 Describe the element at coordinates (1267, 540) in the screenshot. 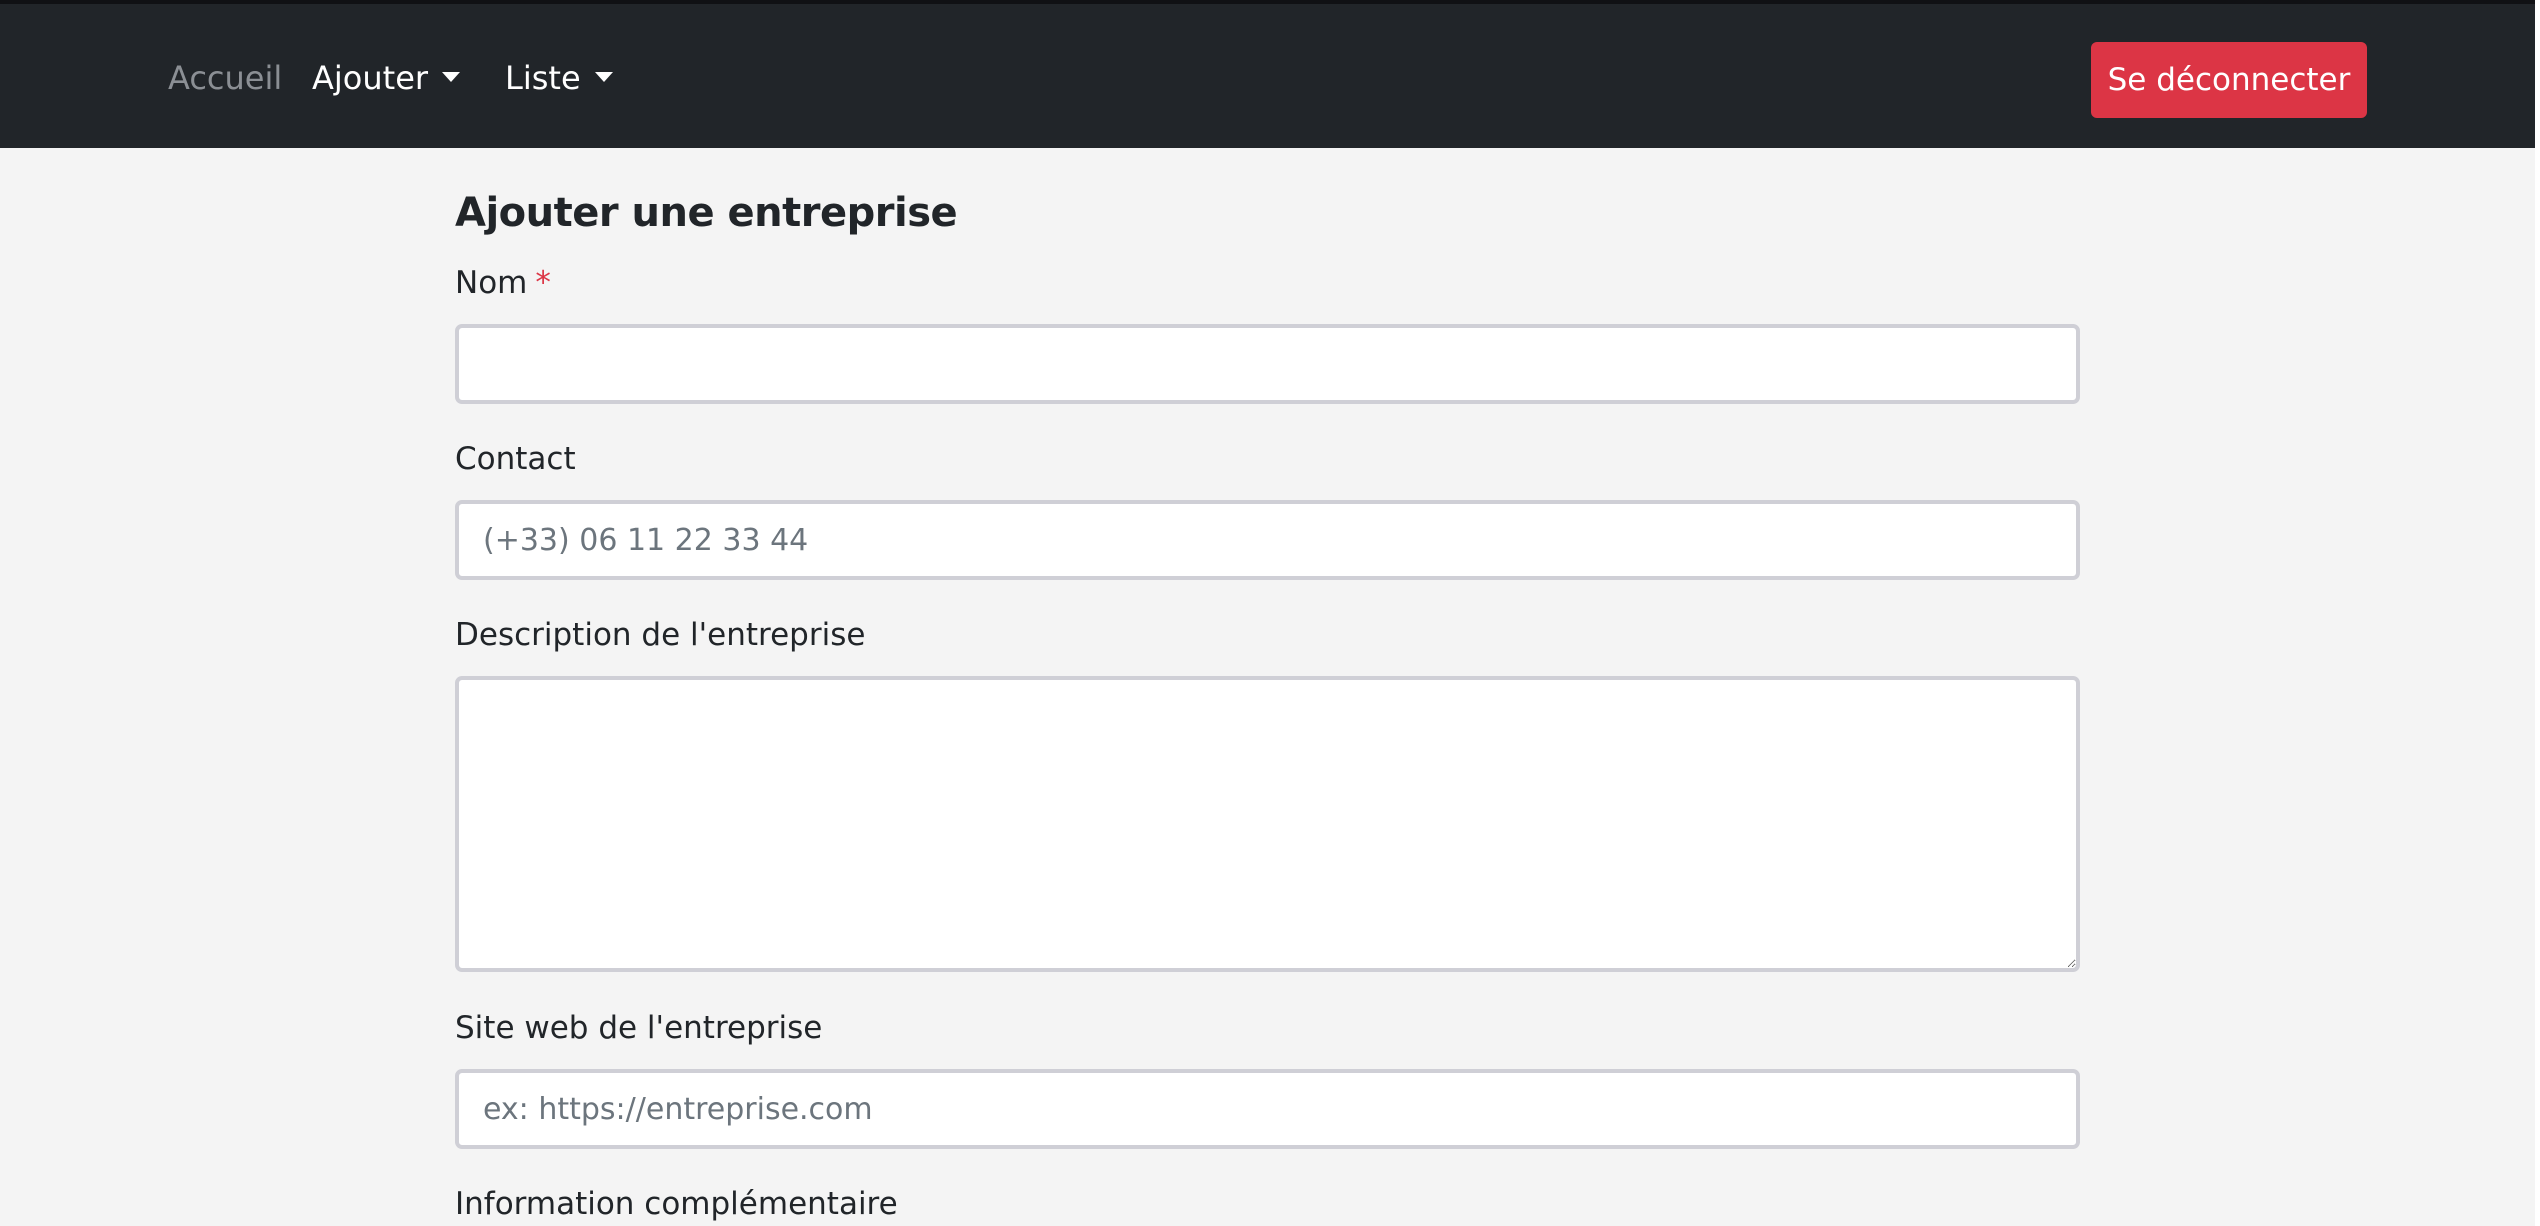

I see `contact-input` at that location.